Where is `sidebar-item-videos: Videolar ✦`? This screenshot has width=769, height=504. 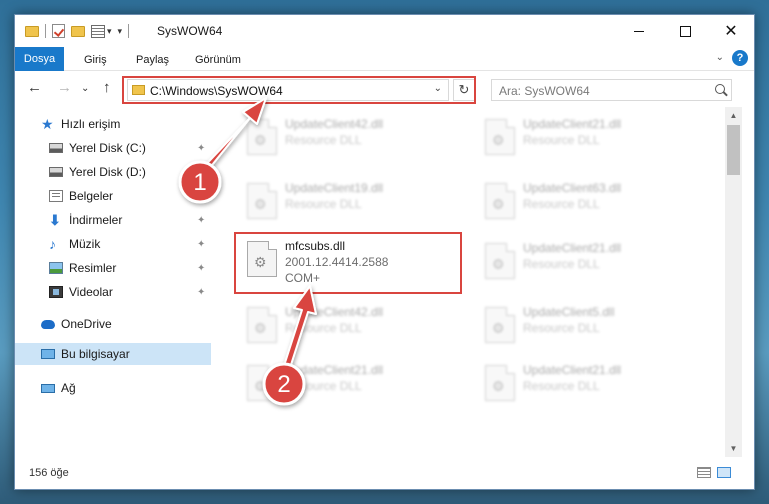
sidebar-item-videos: Videolar ✦ is located at coordinates (113, 292).